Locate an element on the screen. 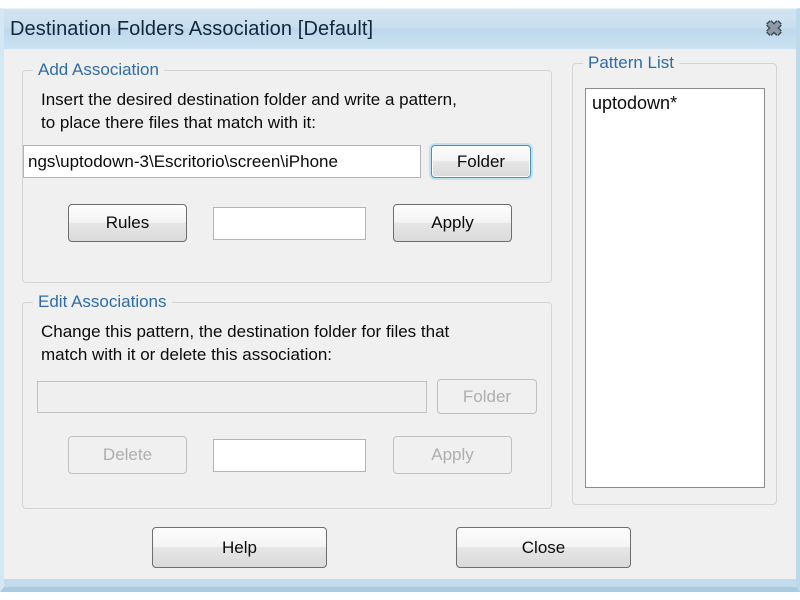 Image resolution: width=800 pixels, height=600 pixels. delete-button-label: Delete is located at coordinates (127, 454).